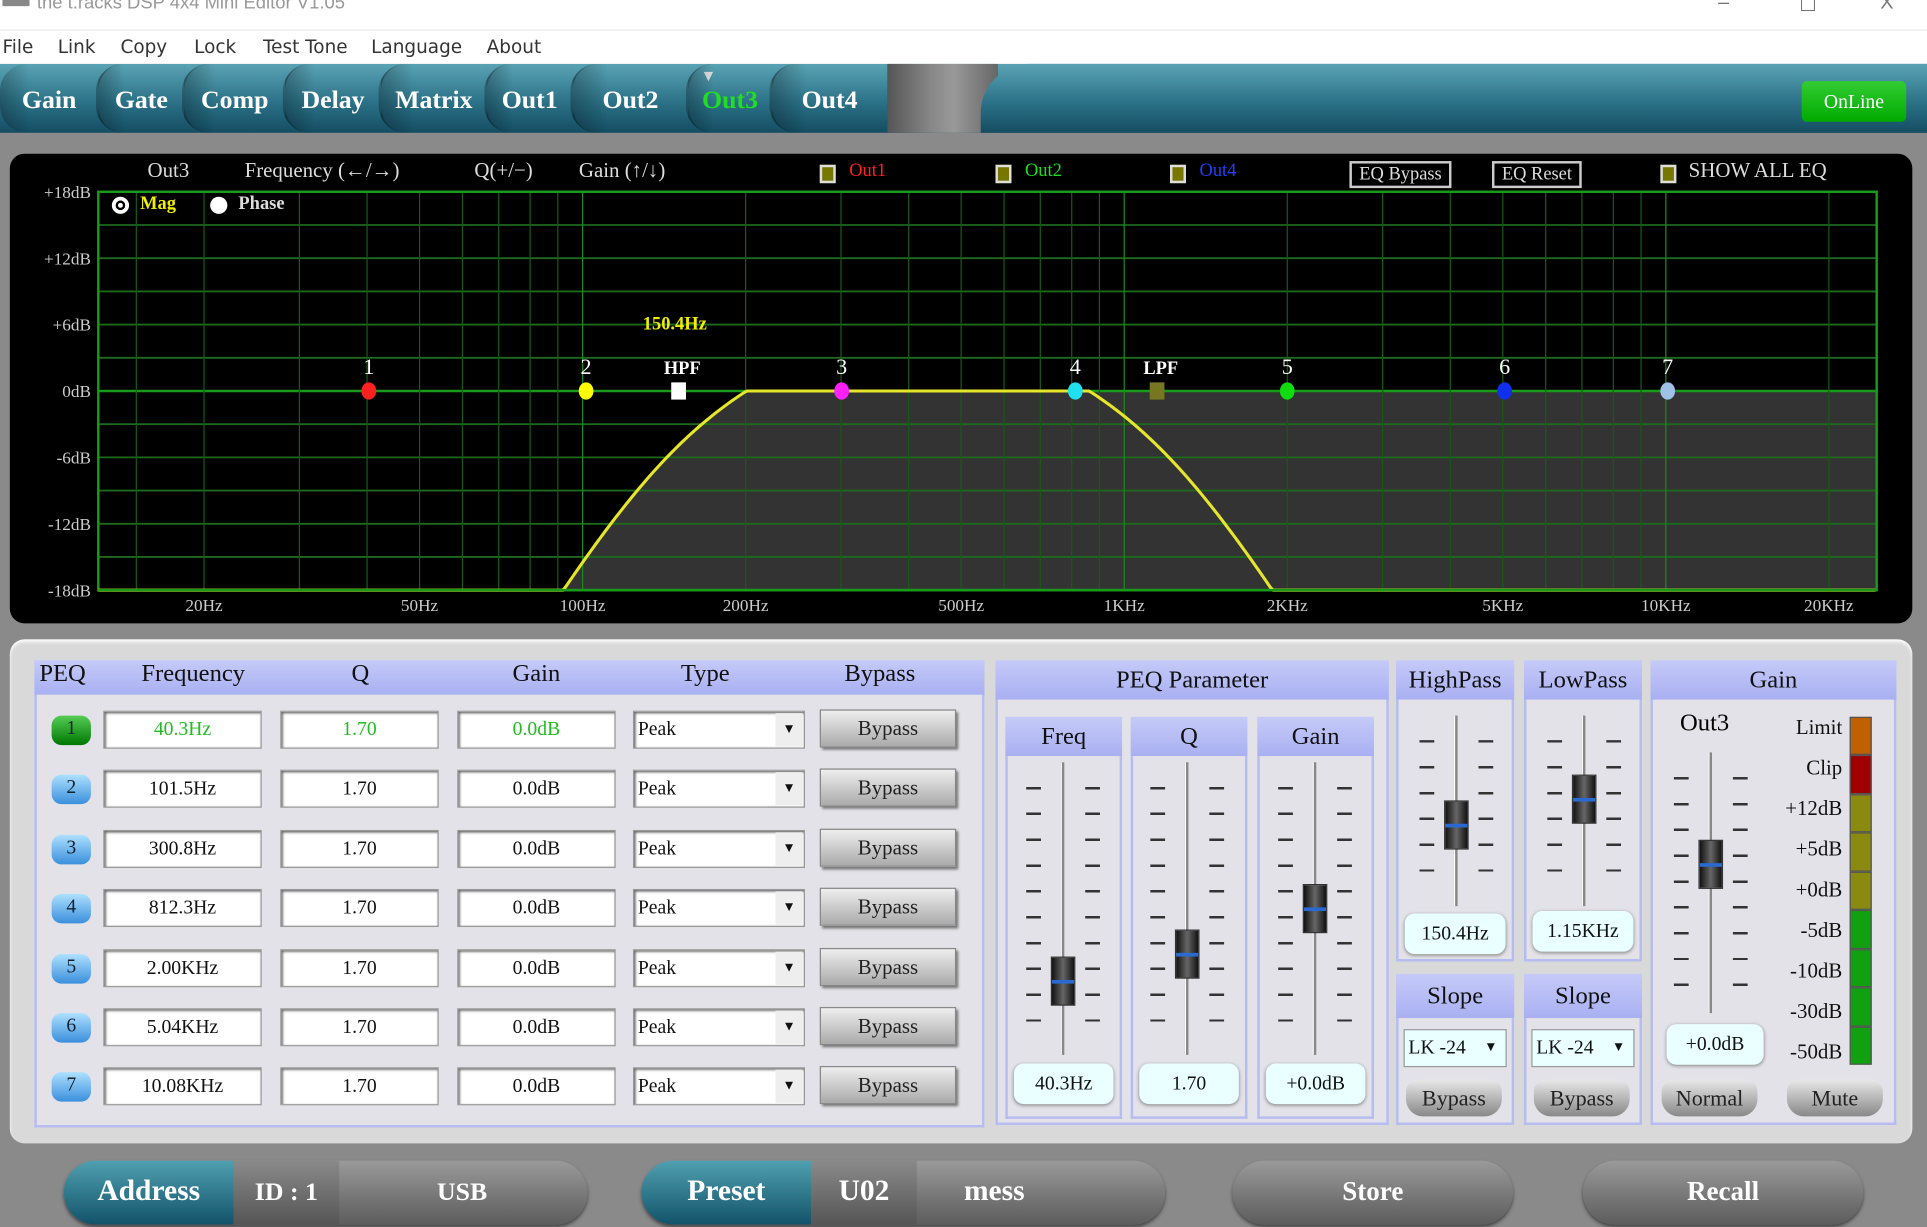 The width and height of the screenshot is (1927, 1227). What do you see at coordinates (71, 909) in the screenshot?
I see `peq-band-badge: 4` at bounding box center [71, 909].